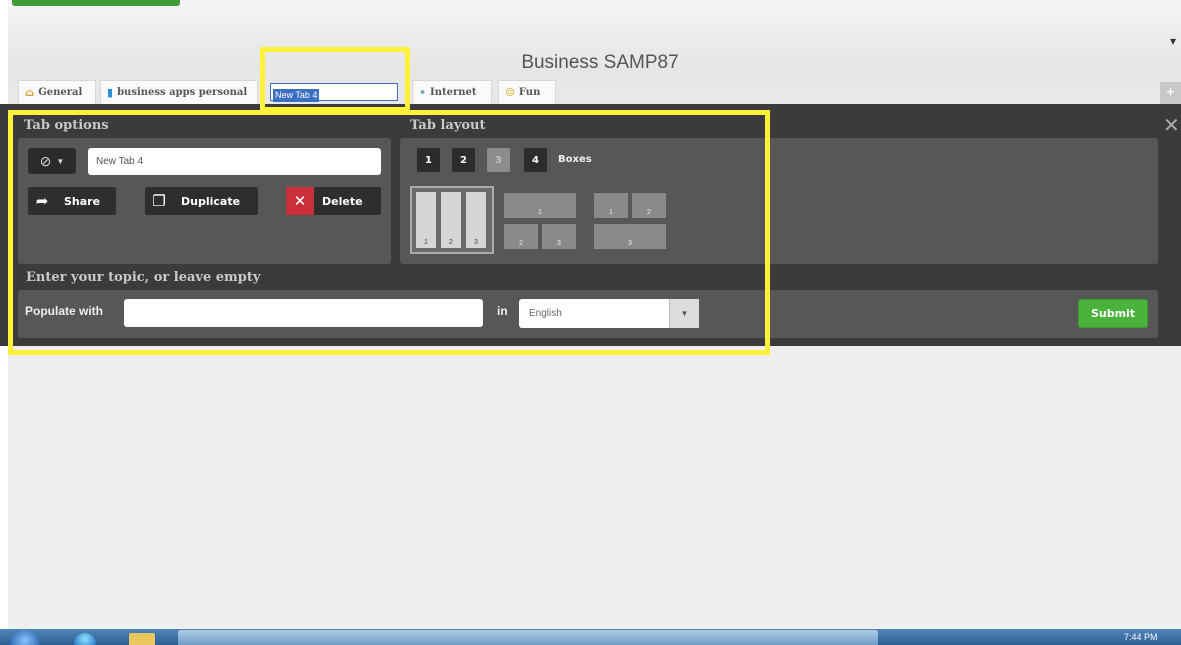 The image size is (1181, 645). I want to click on taskbar-clock: 7:44 PM, so click(1141, 637).